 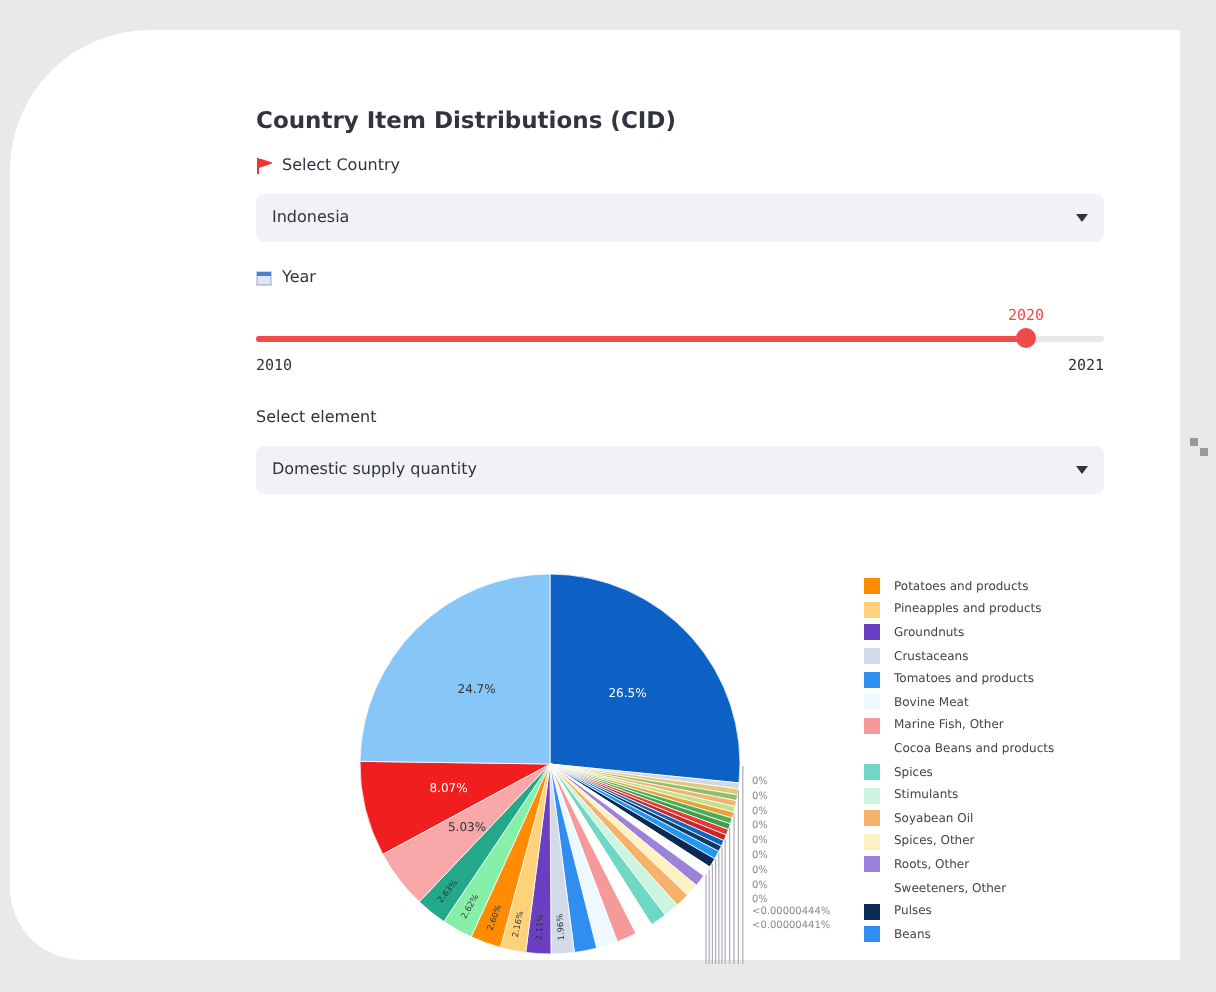 What do you see at coordinates (1199, 447) in the screenshot?
I see `expand-icon` at bounding box center [1199, 447].